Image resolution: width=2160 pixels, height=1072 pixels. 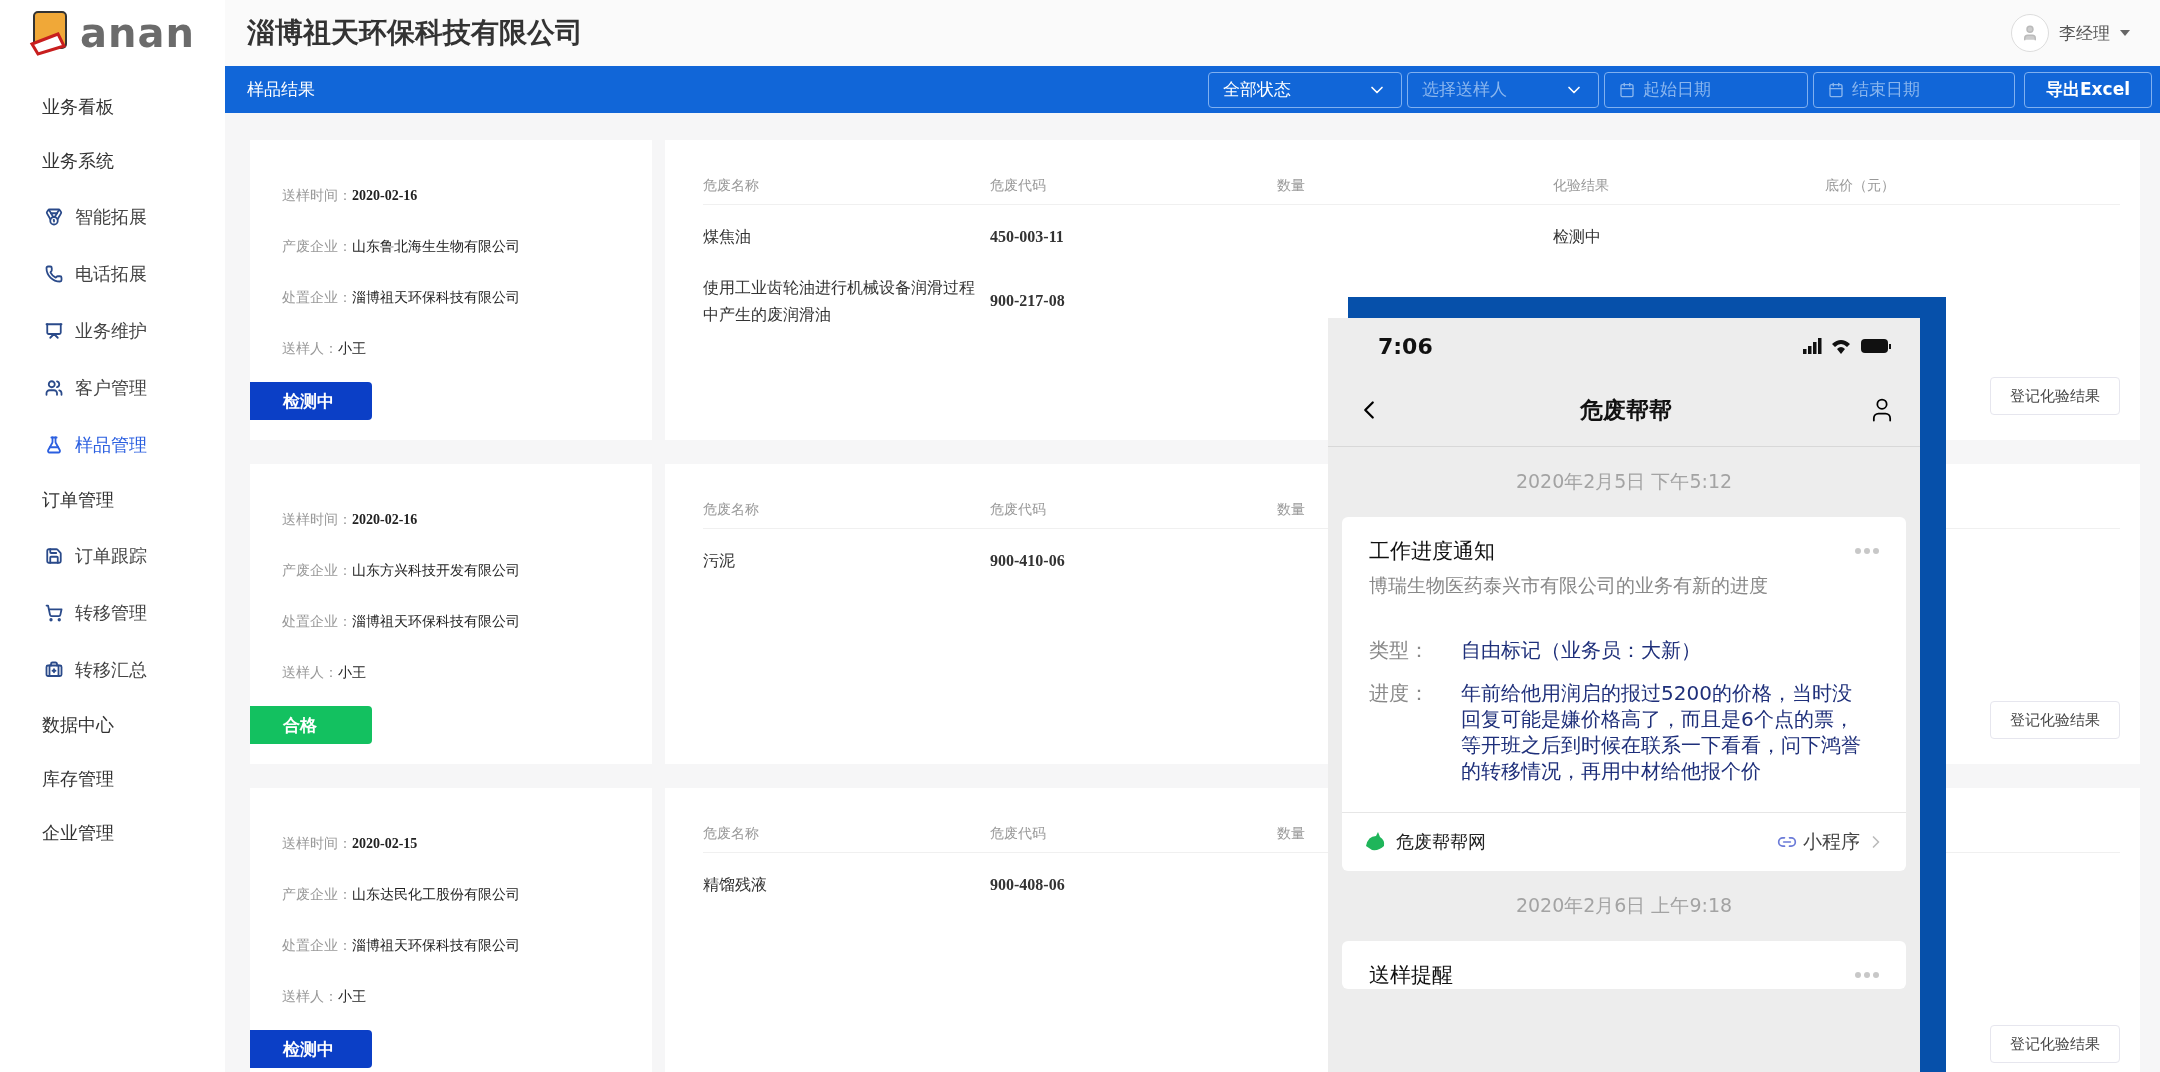 What do you see at coordinates (1577, 237) in the screenshot?
I see `table-cell-text: 检测中` at bounding box center [1577, 237].